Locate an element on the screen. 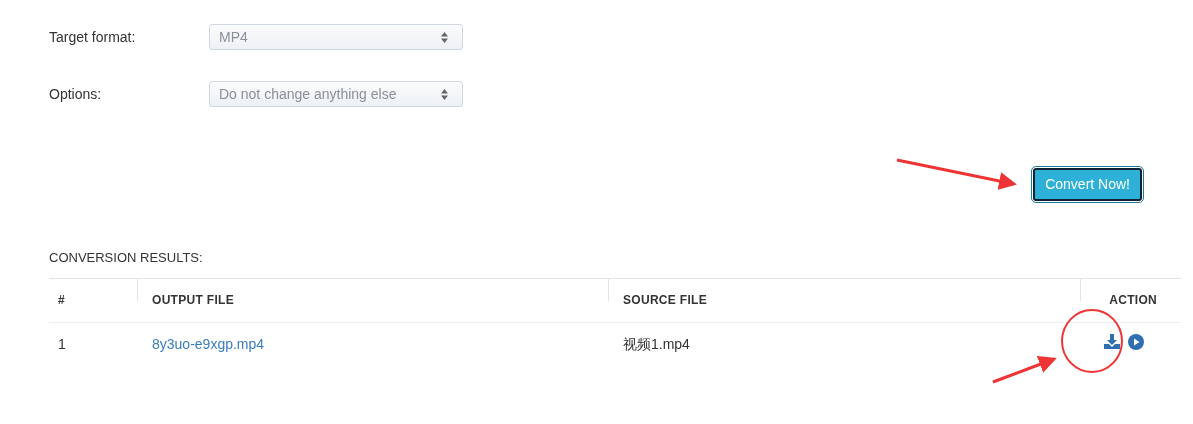 The width and height of the screenshot is (1193, 424). annotation-arrow is located at coordinates (1024, 369).